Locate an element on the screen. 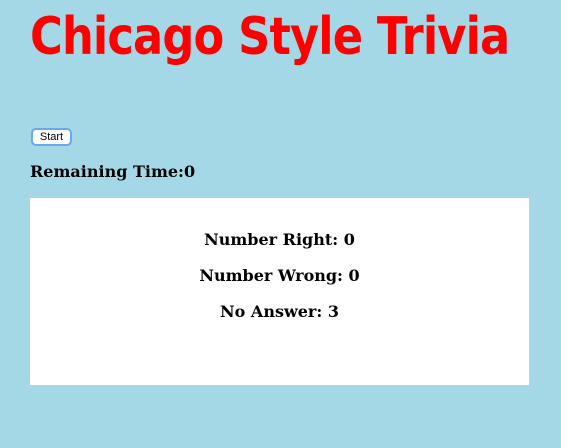  number-wrong-label: Number Wrong: is located at coordinates (274, 275).